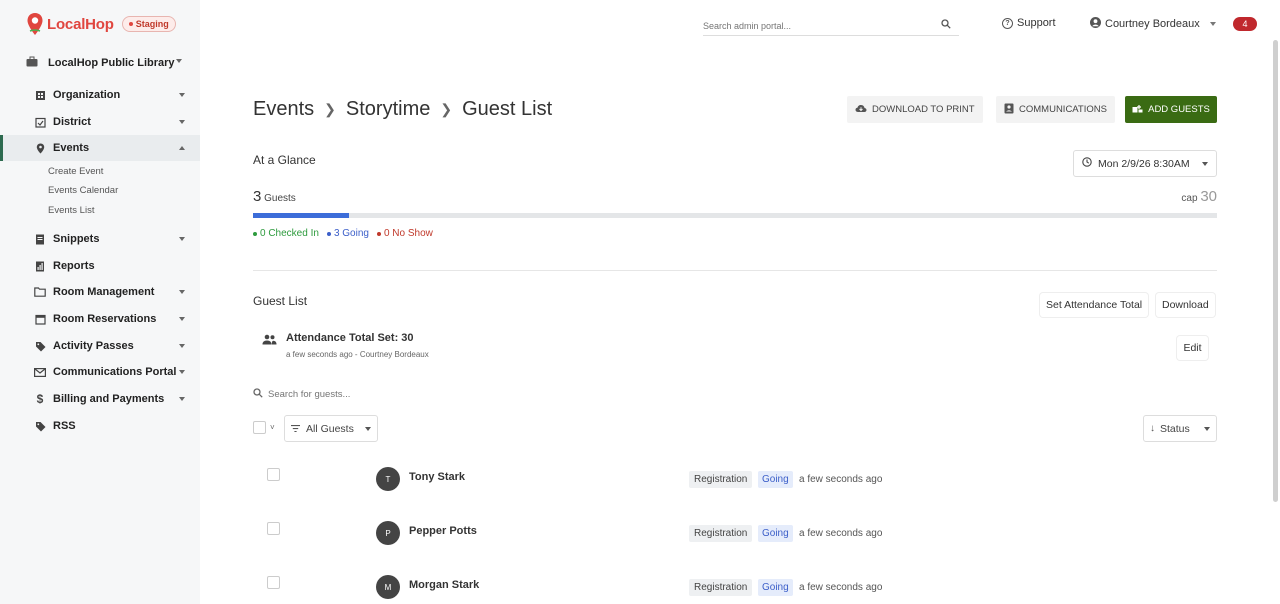  I want to click on admin-search-input, so click(803, 25).